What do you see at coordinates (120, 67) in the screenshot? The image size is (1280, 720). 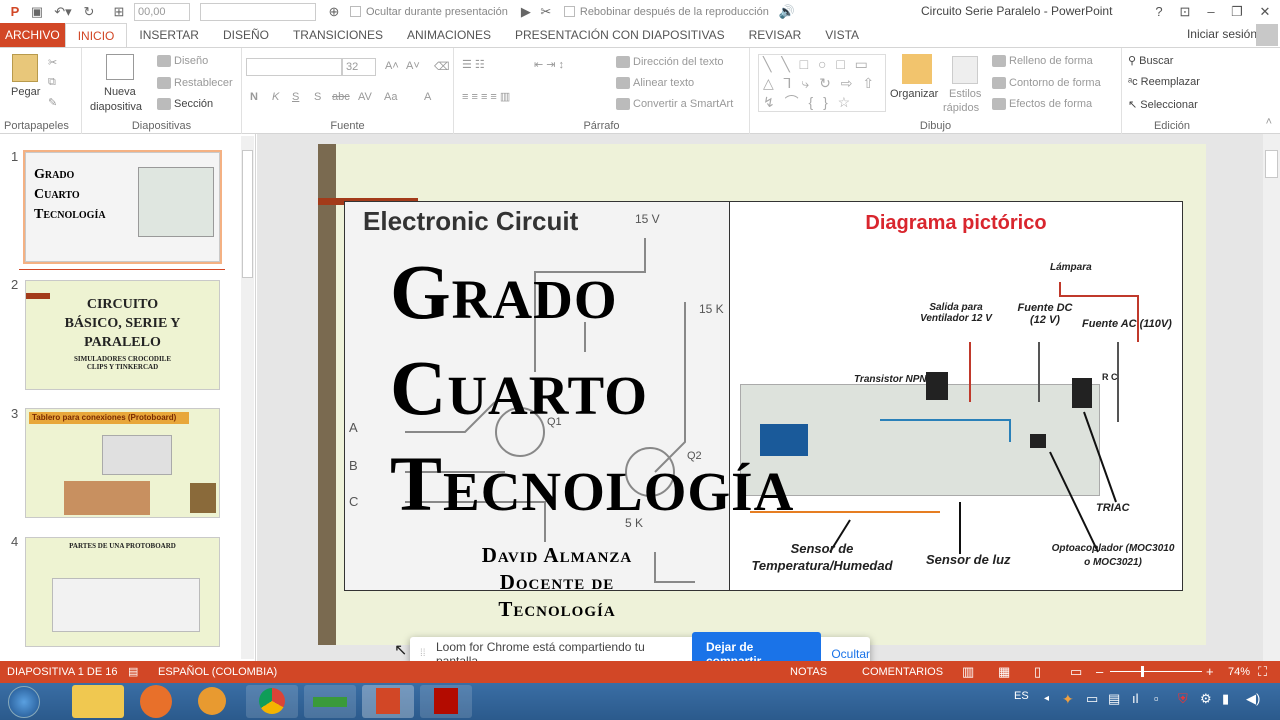 I see `new-slide-icon` at bounding box center [120, 67].